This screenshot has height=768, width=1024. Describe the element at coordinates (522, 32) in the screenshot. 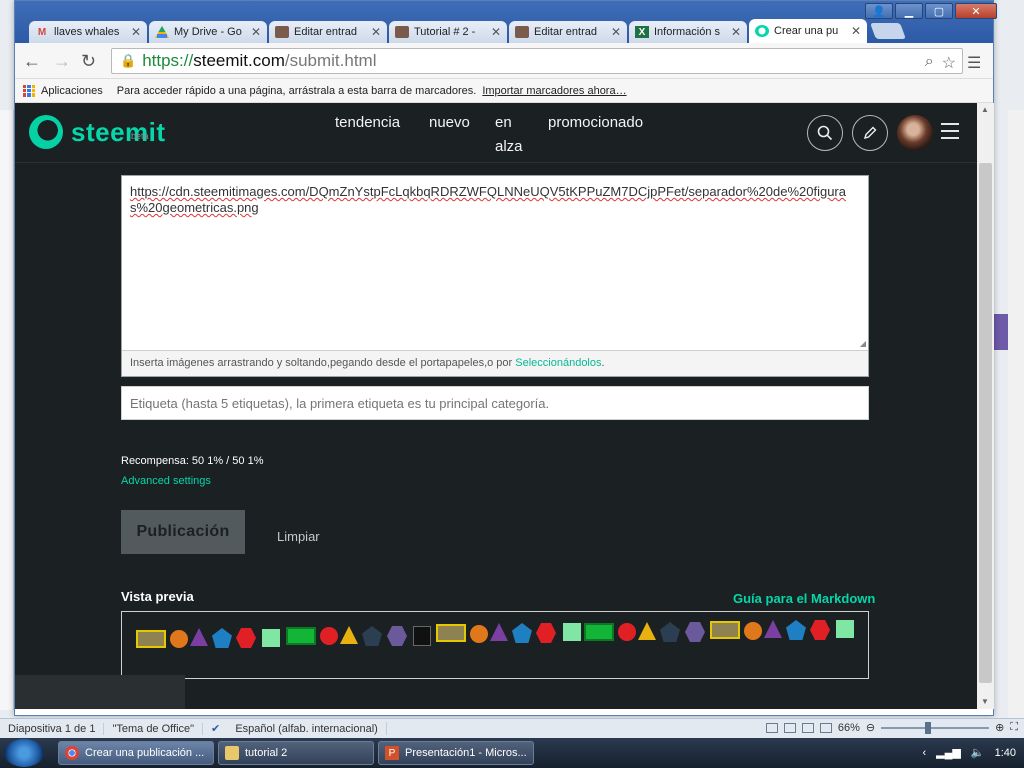

I see `avatar-icon` at that location.